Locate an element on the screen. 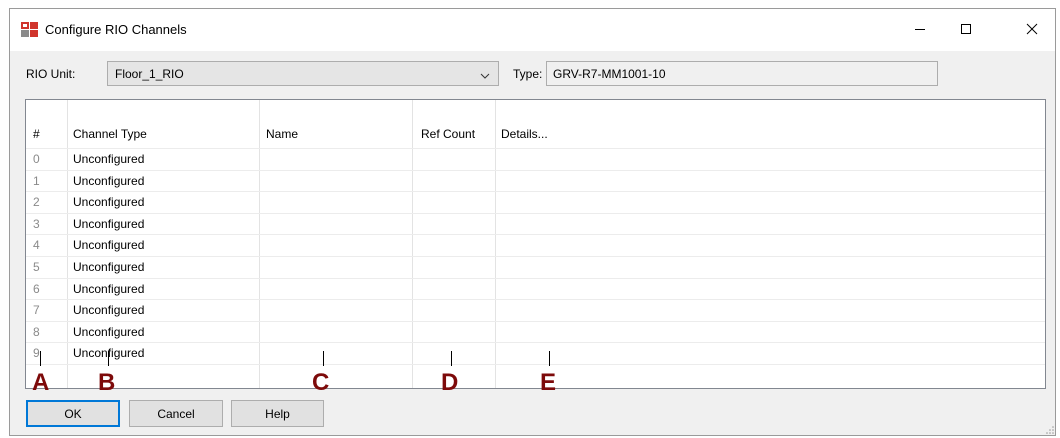  marker-d-line is located at coordinates (451, 358).